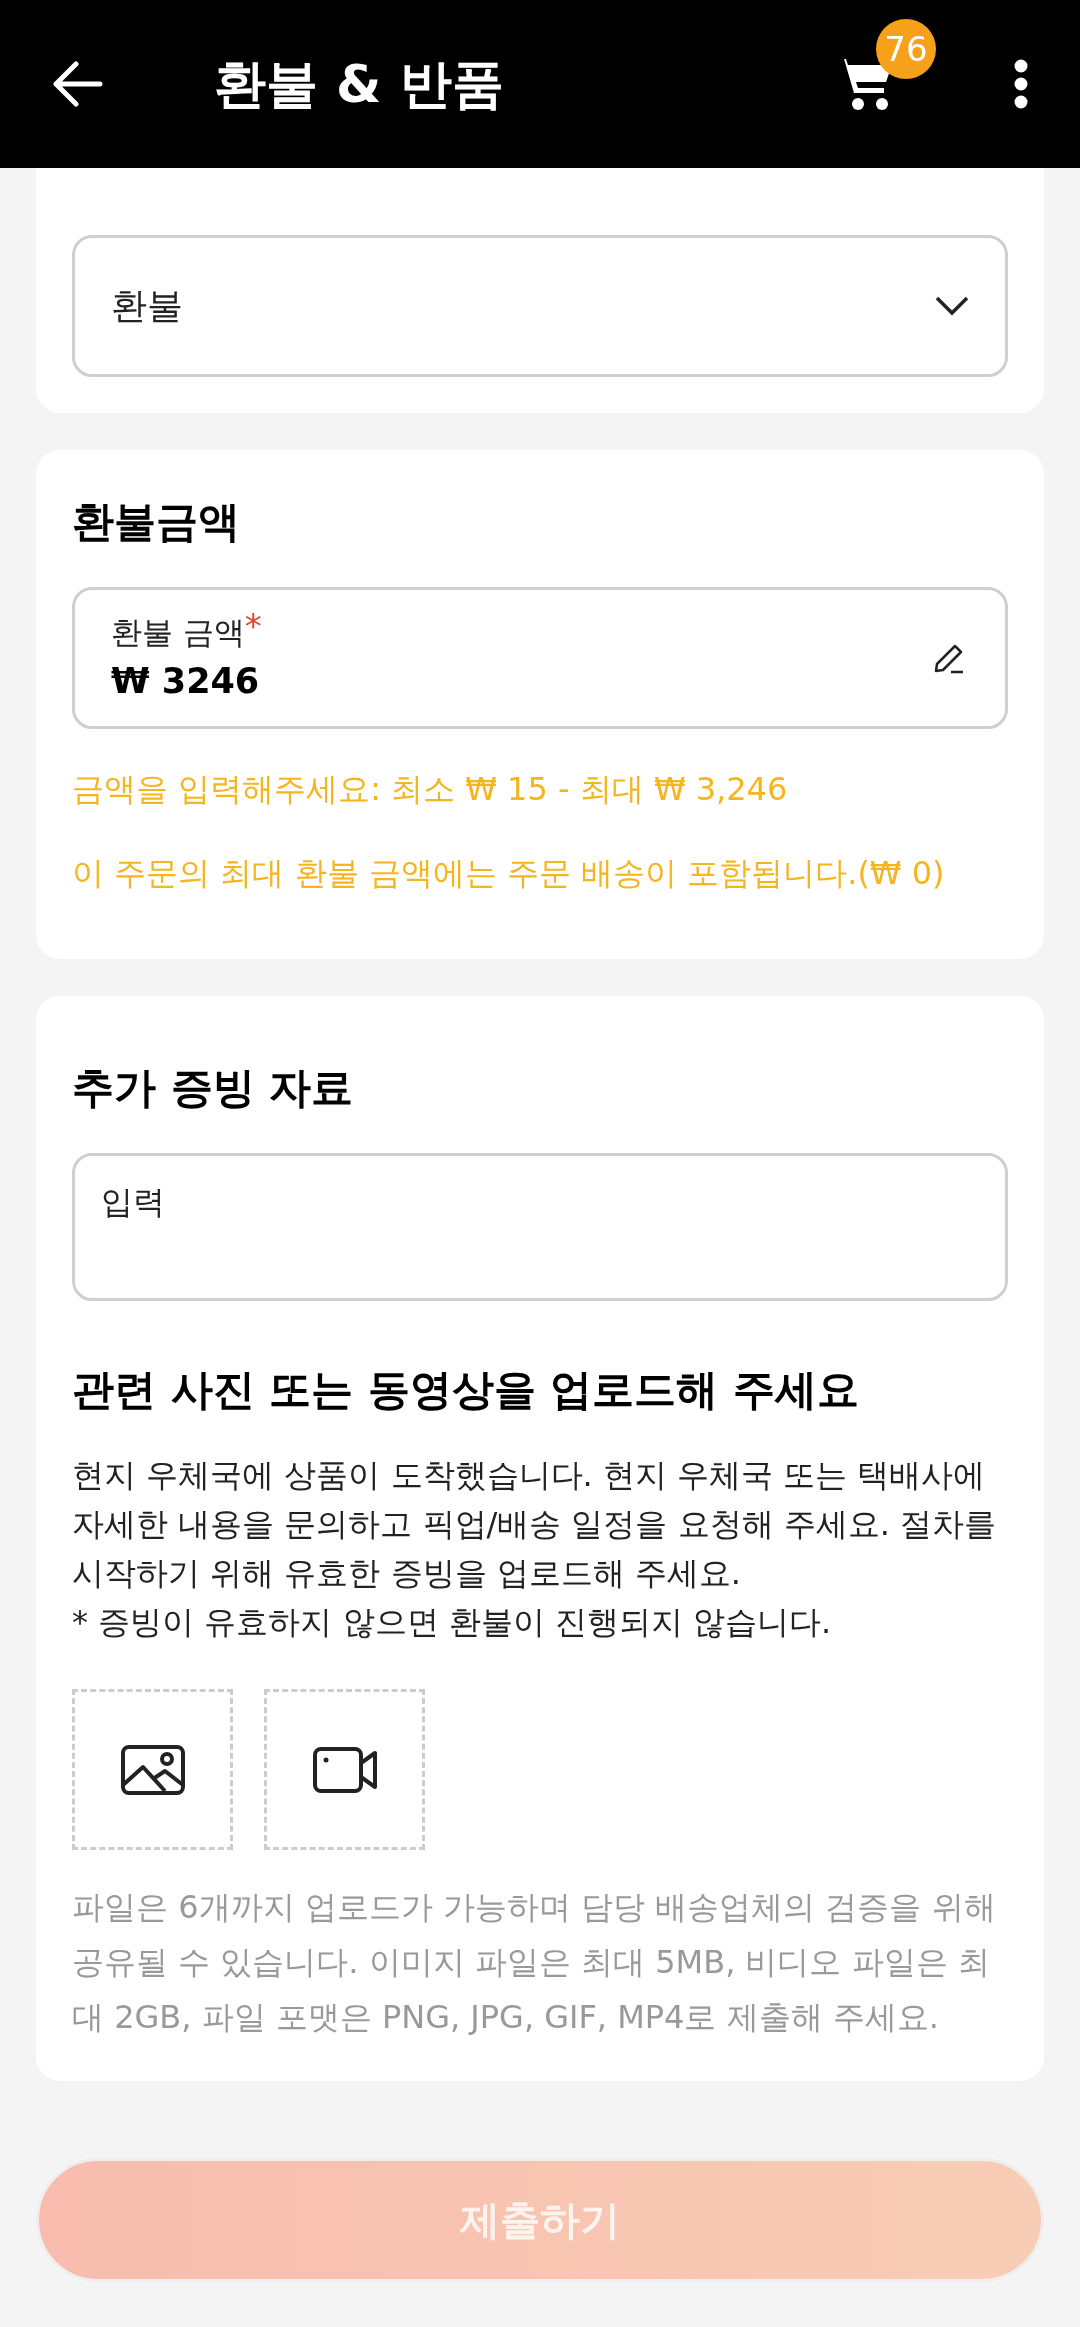 Image resolution: width=1080 pixels, height=2327 pixels. What do you see at coordinates (359, 84) in the screenshot?
I see `page-title: 환불 & 반품` at bounding box center [359, 84].